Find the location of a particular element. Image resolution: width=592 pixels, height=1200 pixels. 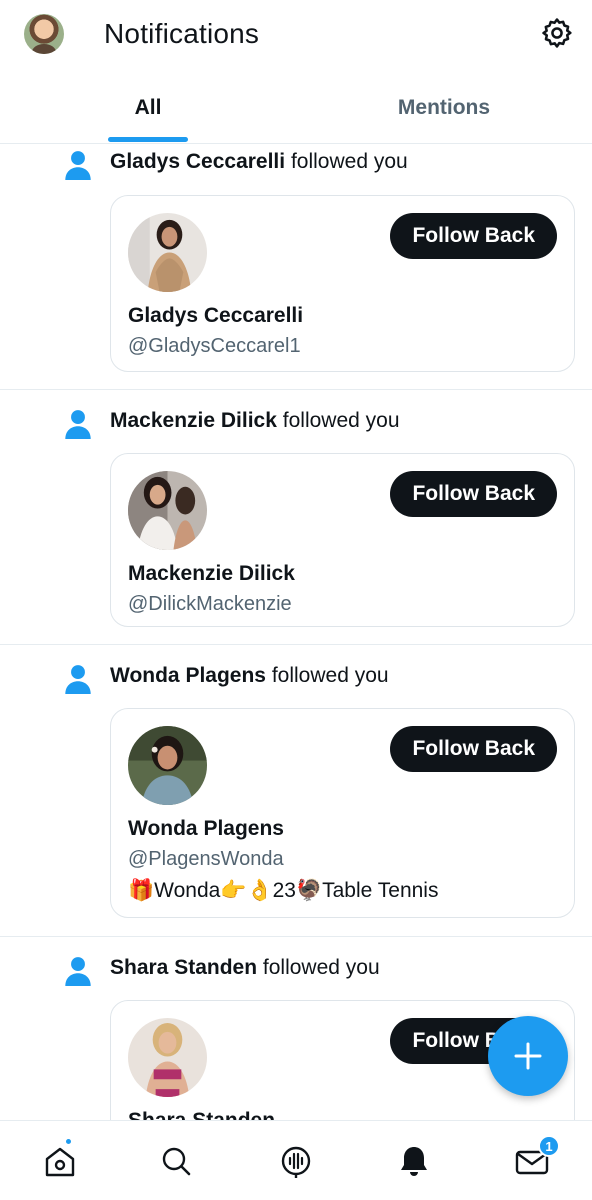

notification-text: Wonda Plagens followed you is located at coordinates (249, 676).